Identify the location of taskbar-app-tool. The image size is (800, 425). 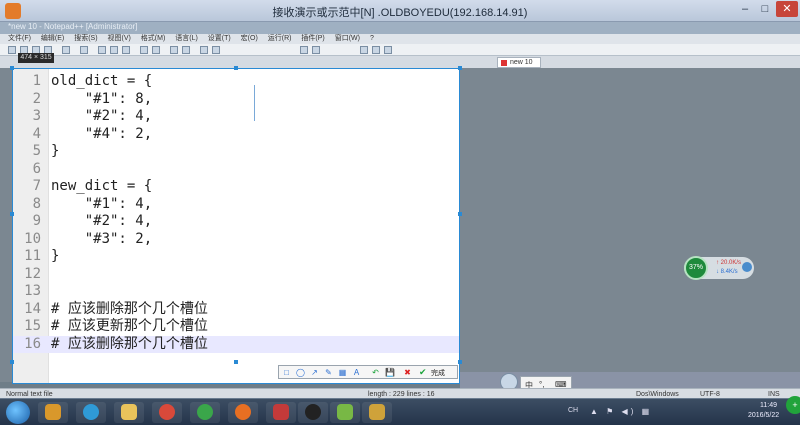
(377, 412).